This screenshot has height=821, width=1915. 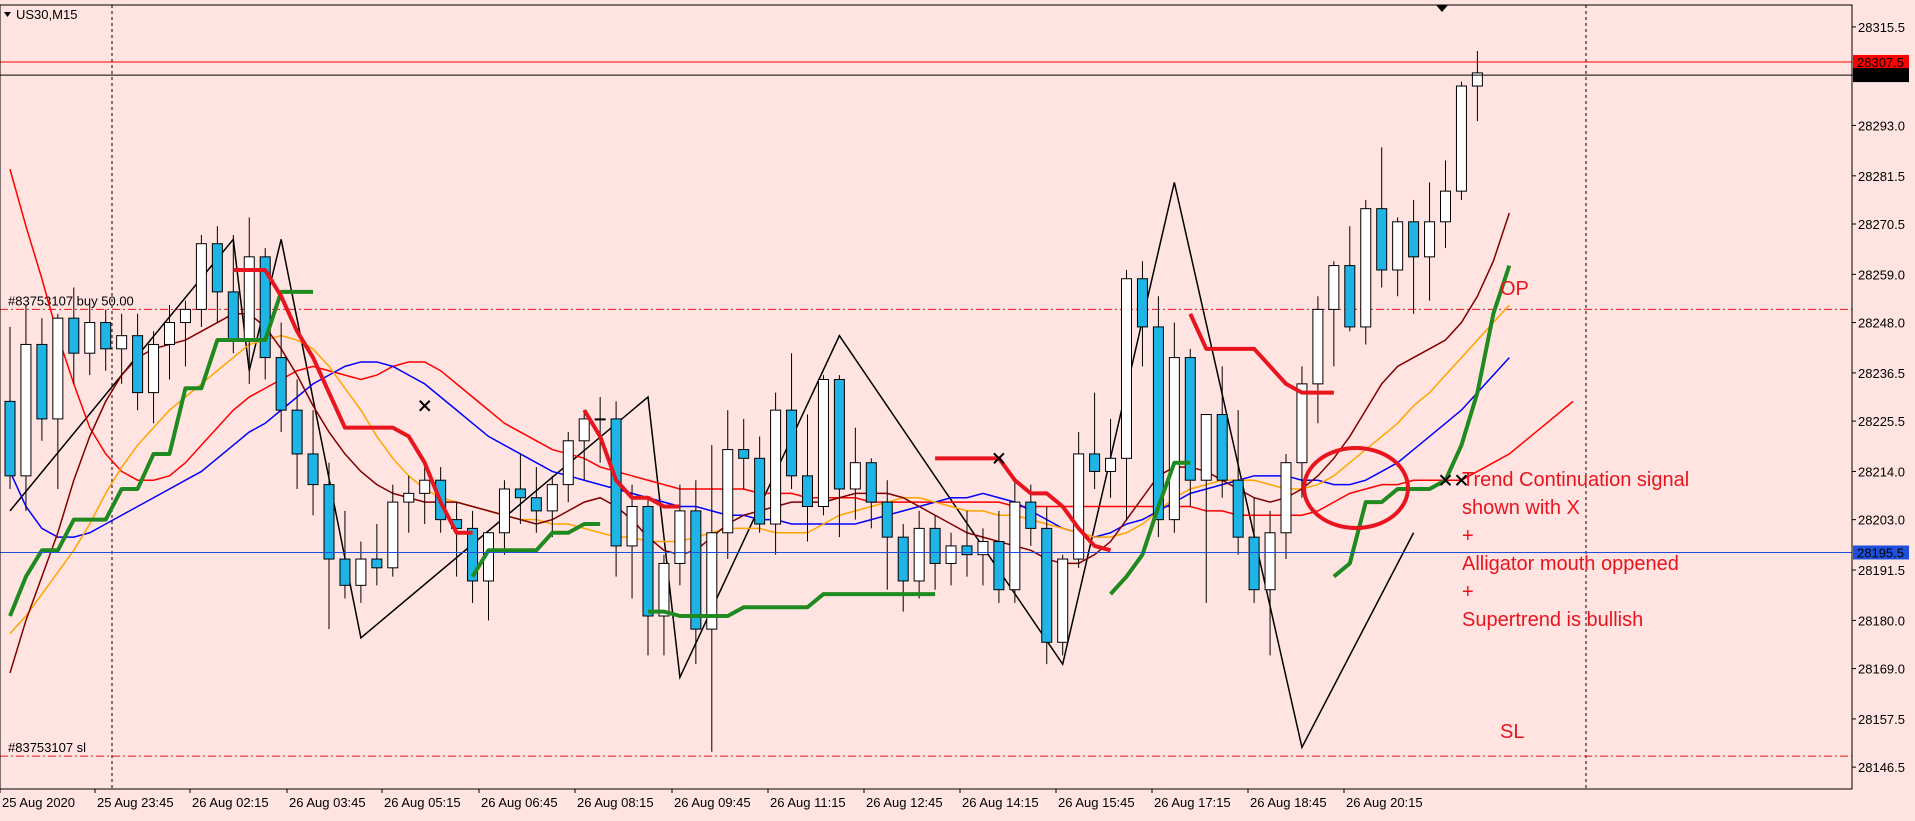 What do you see at coordinates (1881, 620) in the screenshot?
I see `y-tick-label: 28180.0` at bounding box center [1881, 620].